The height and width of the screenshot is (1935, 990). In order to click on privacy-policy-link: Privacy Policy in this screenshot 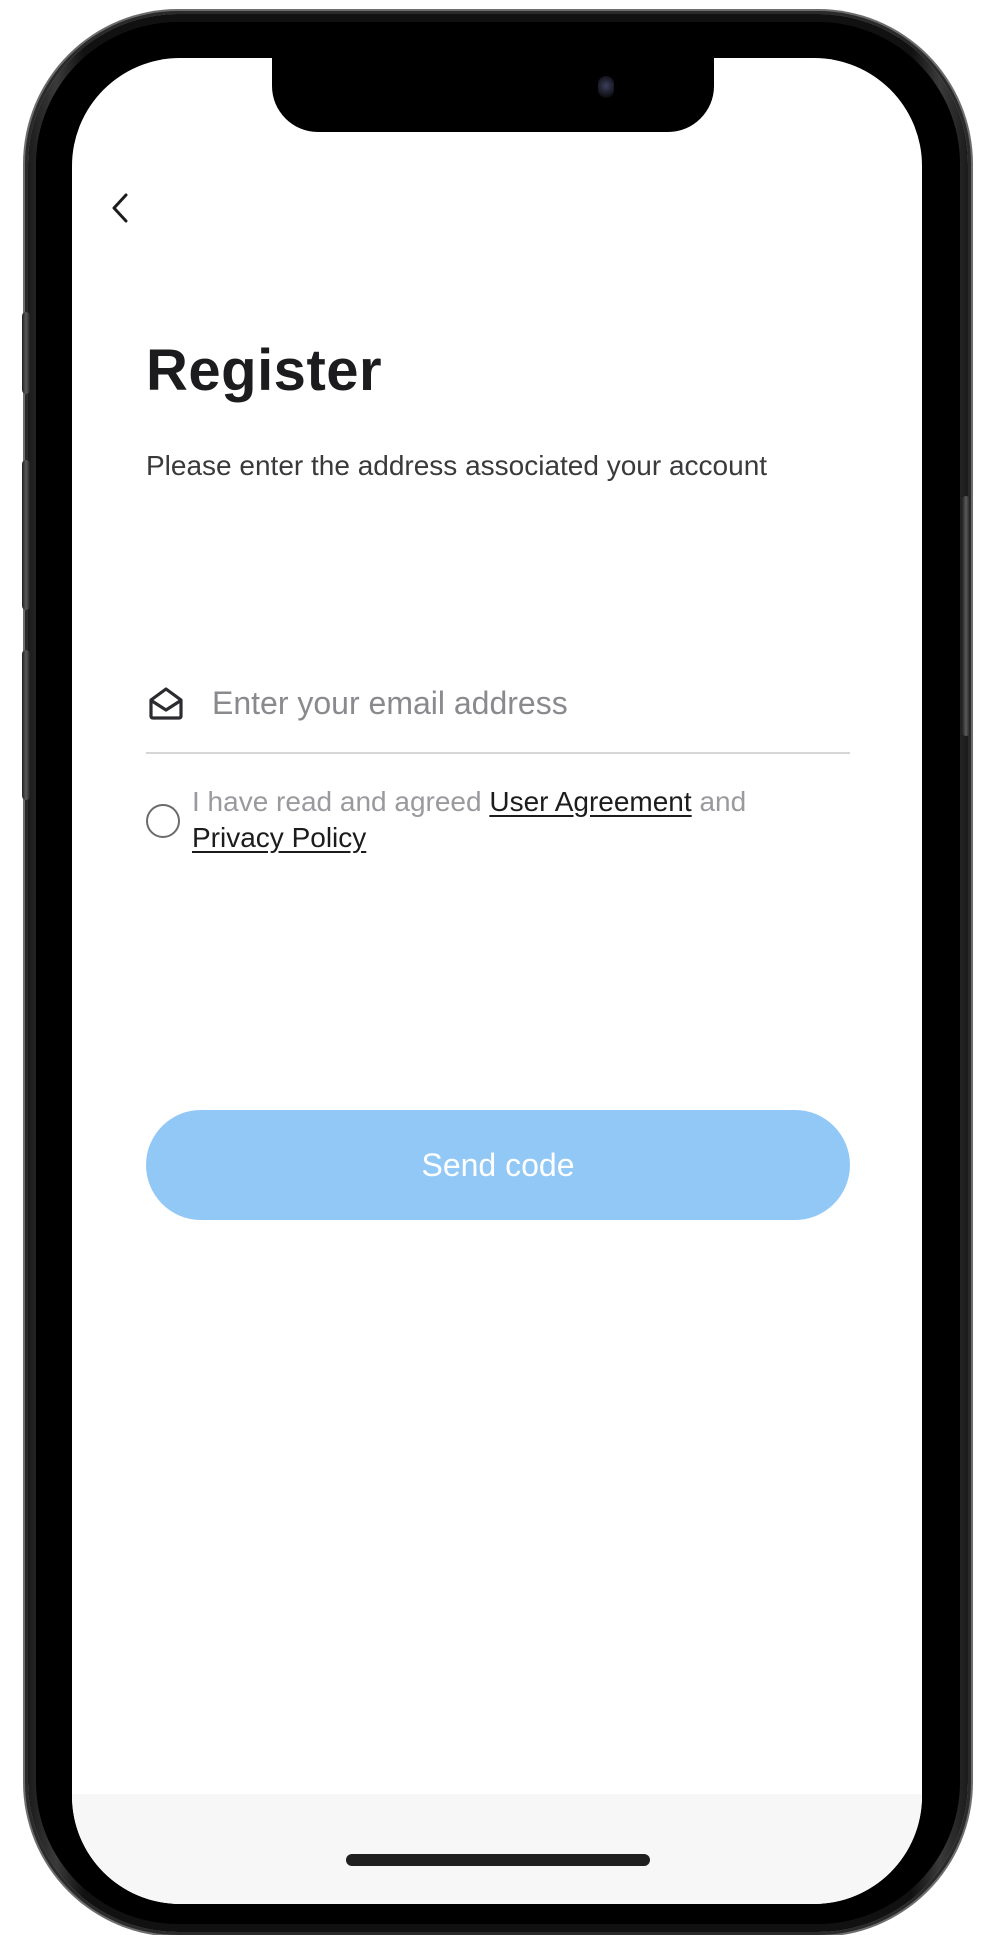, I will do `click(279, 837)`.